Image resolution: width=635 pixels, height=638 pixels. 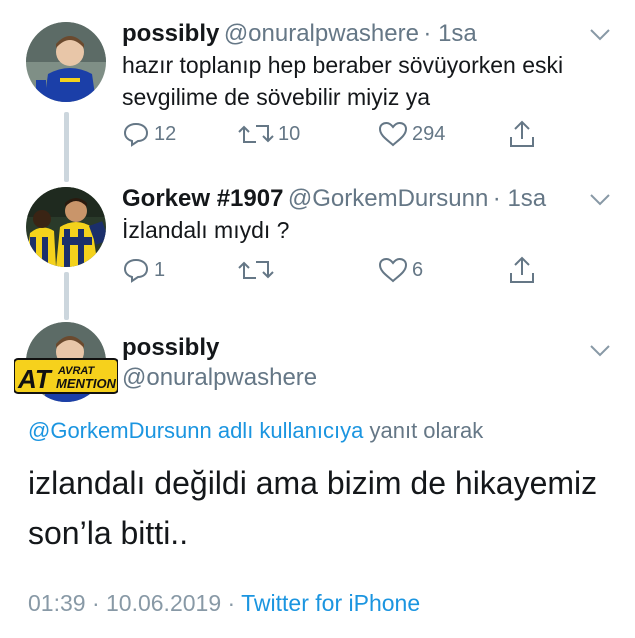 I want to click on display-name: Gorkew #1907, so click(x=202, y=198).